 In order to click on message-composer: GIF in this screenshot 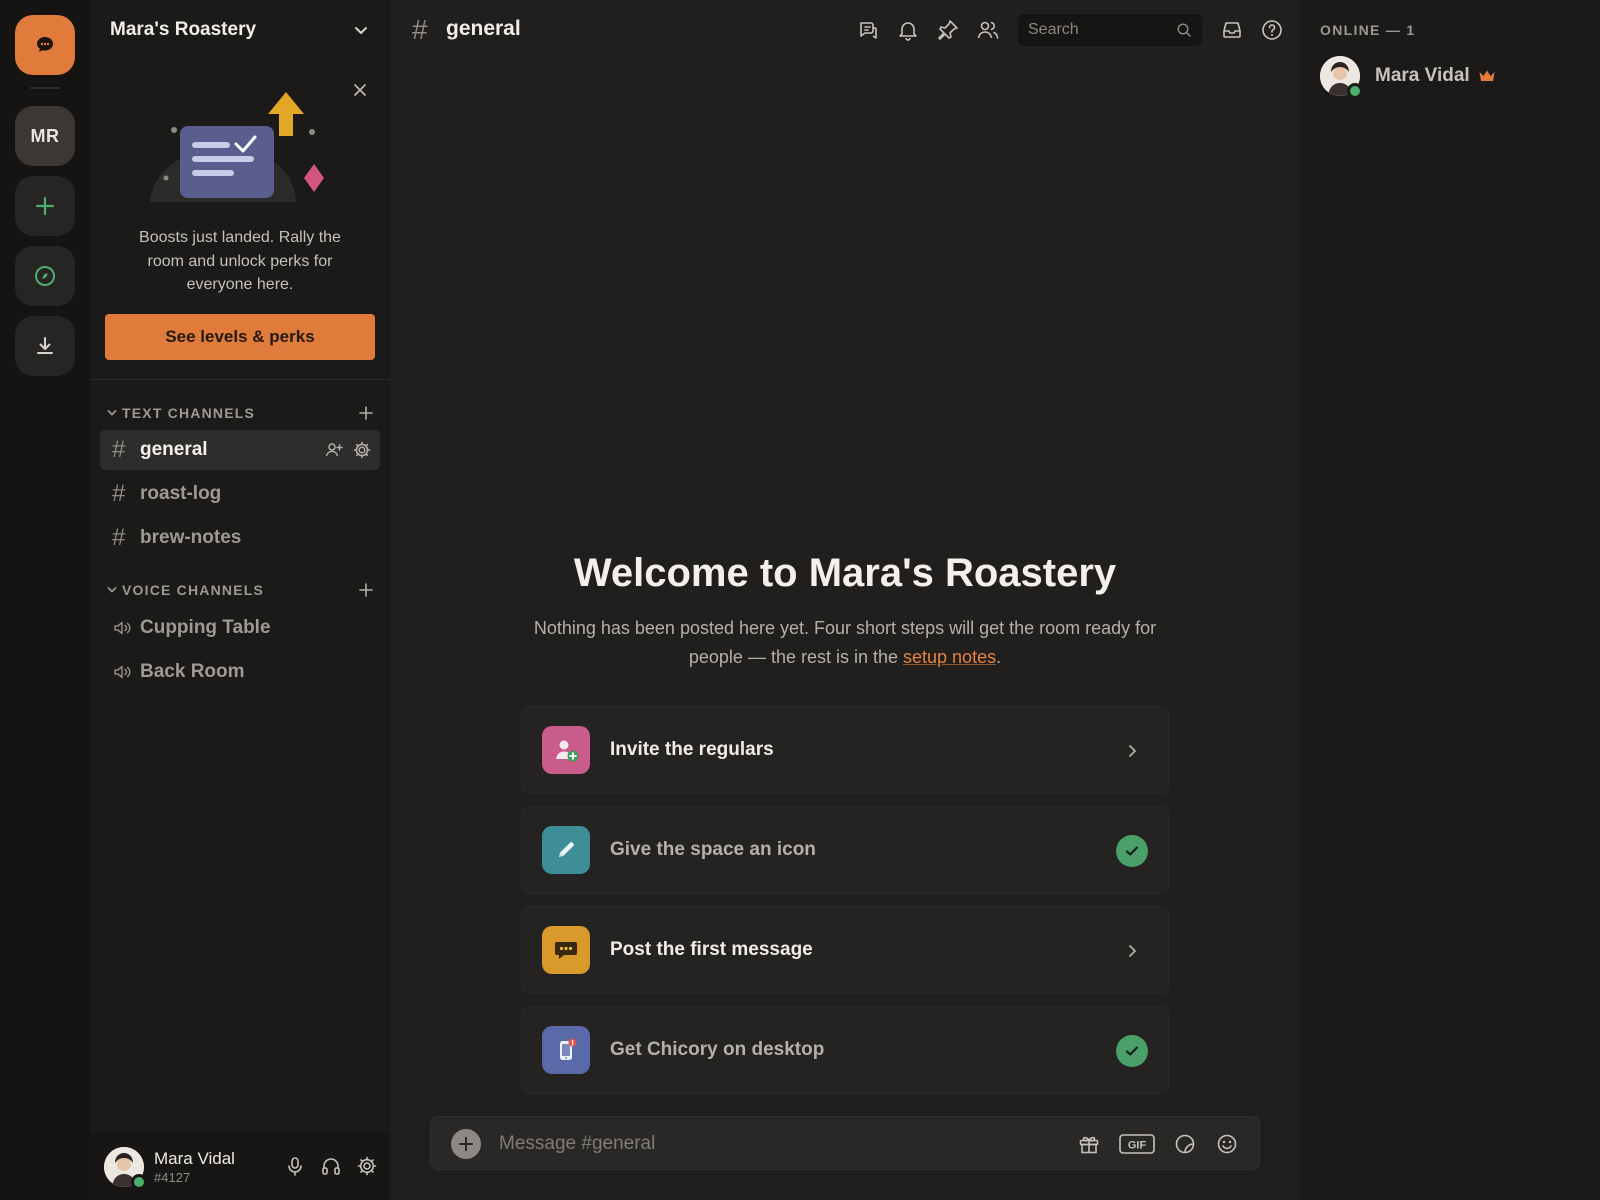, I will do `click(845, 1143)`.